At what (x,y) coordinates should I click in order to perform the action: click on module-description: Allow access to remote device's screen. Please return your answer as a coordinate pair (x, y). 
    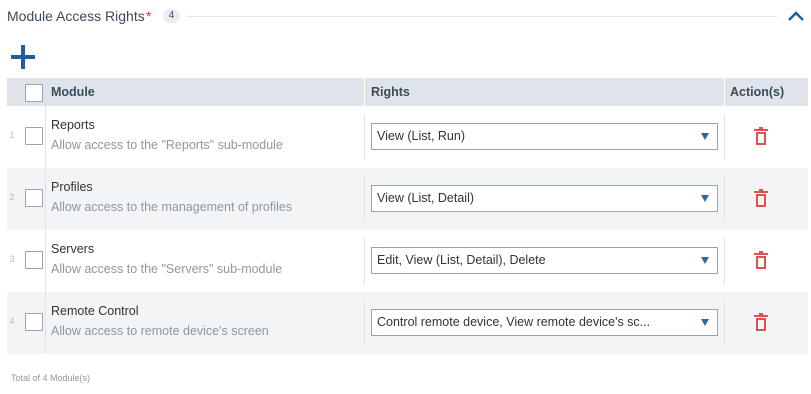
    Looking at the image, I should click on (160, 331).